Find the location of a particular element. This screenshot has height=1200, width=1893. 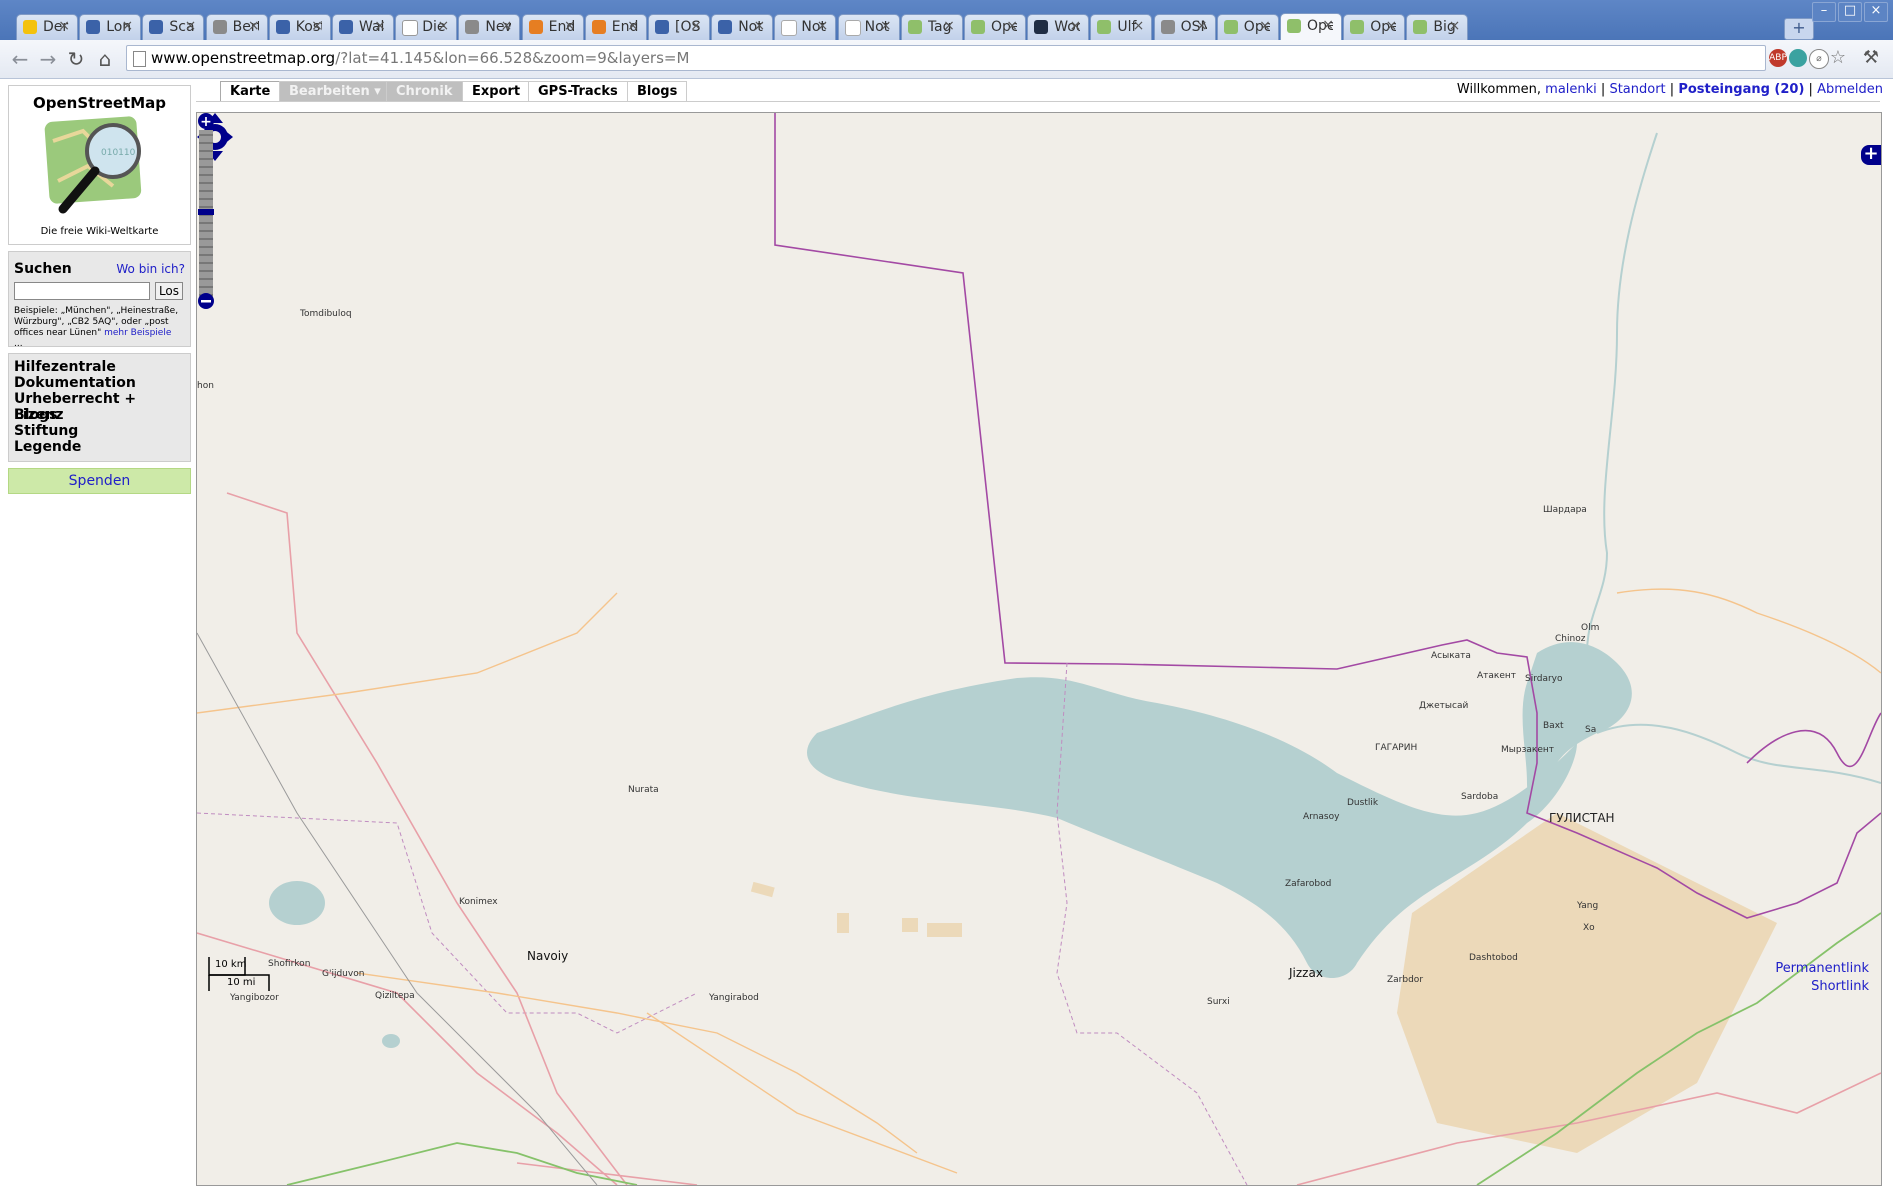

svg-text: 010110 is located at coordinates (118, 153).